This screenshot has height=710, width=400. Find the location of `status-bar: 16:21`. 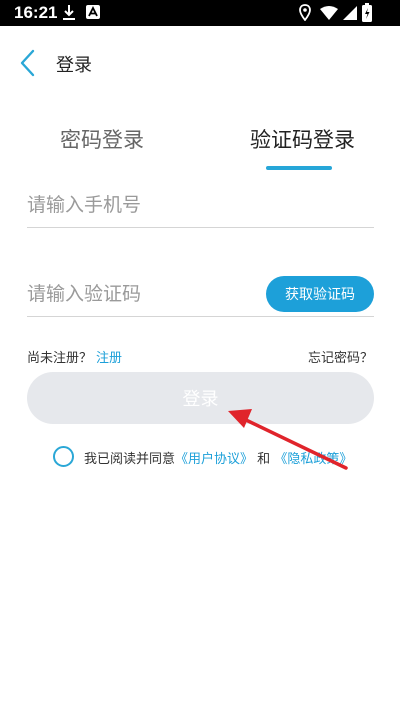

status-bar: 16:21 is located at coordinates (200, 13).